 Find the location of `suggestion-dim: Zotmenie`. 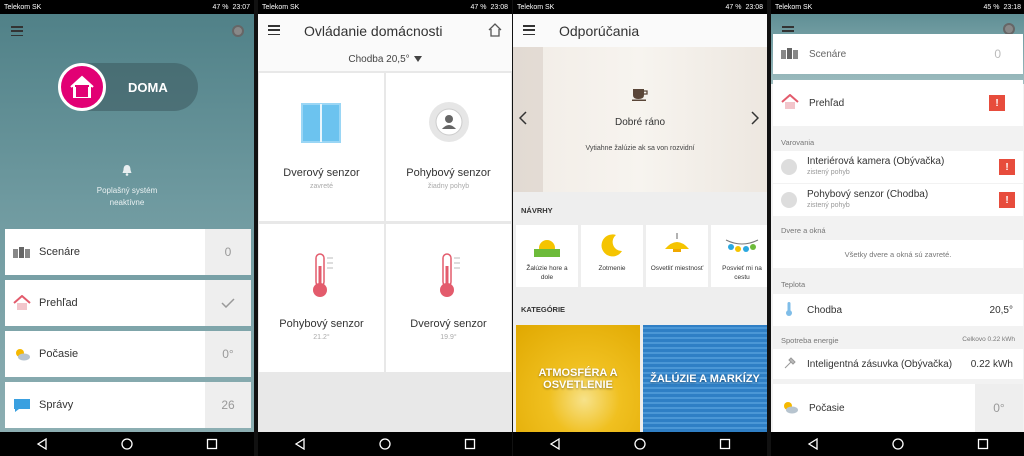

suggestion-dim: Zotmenie is located at coordinates (612, 256).